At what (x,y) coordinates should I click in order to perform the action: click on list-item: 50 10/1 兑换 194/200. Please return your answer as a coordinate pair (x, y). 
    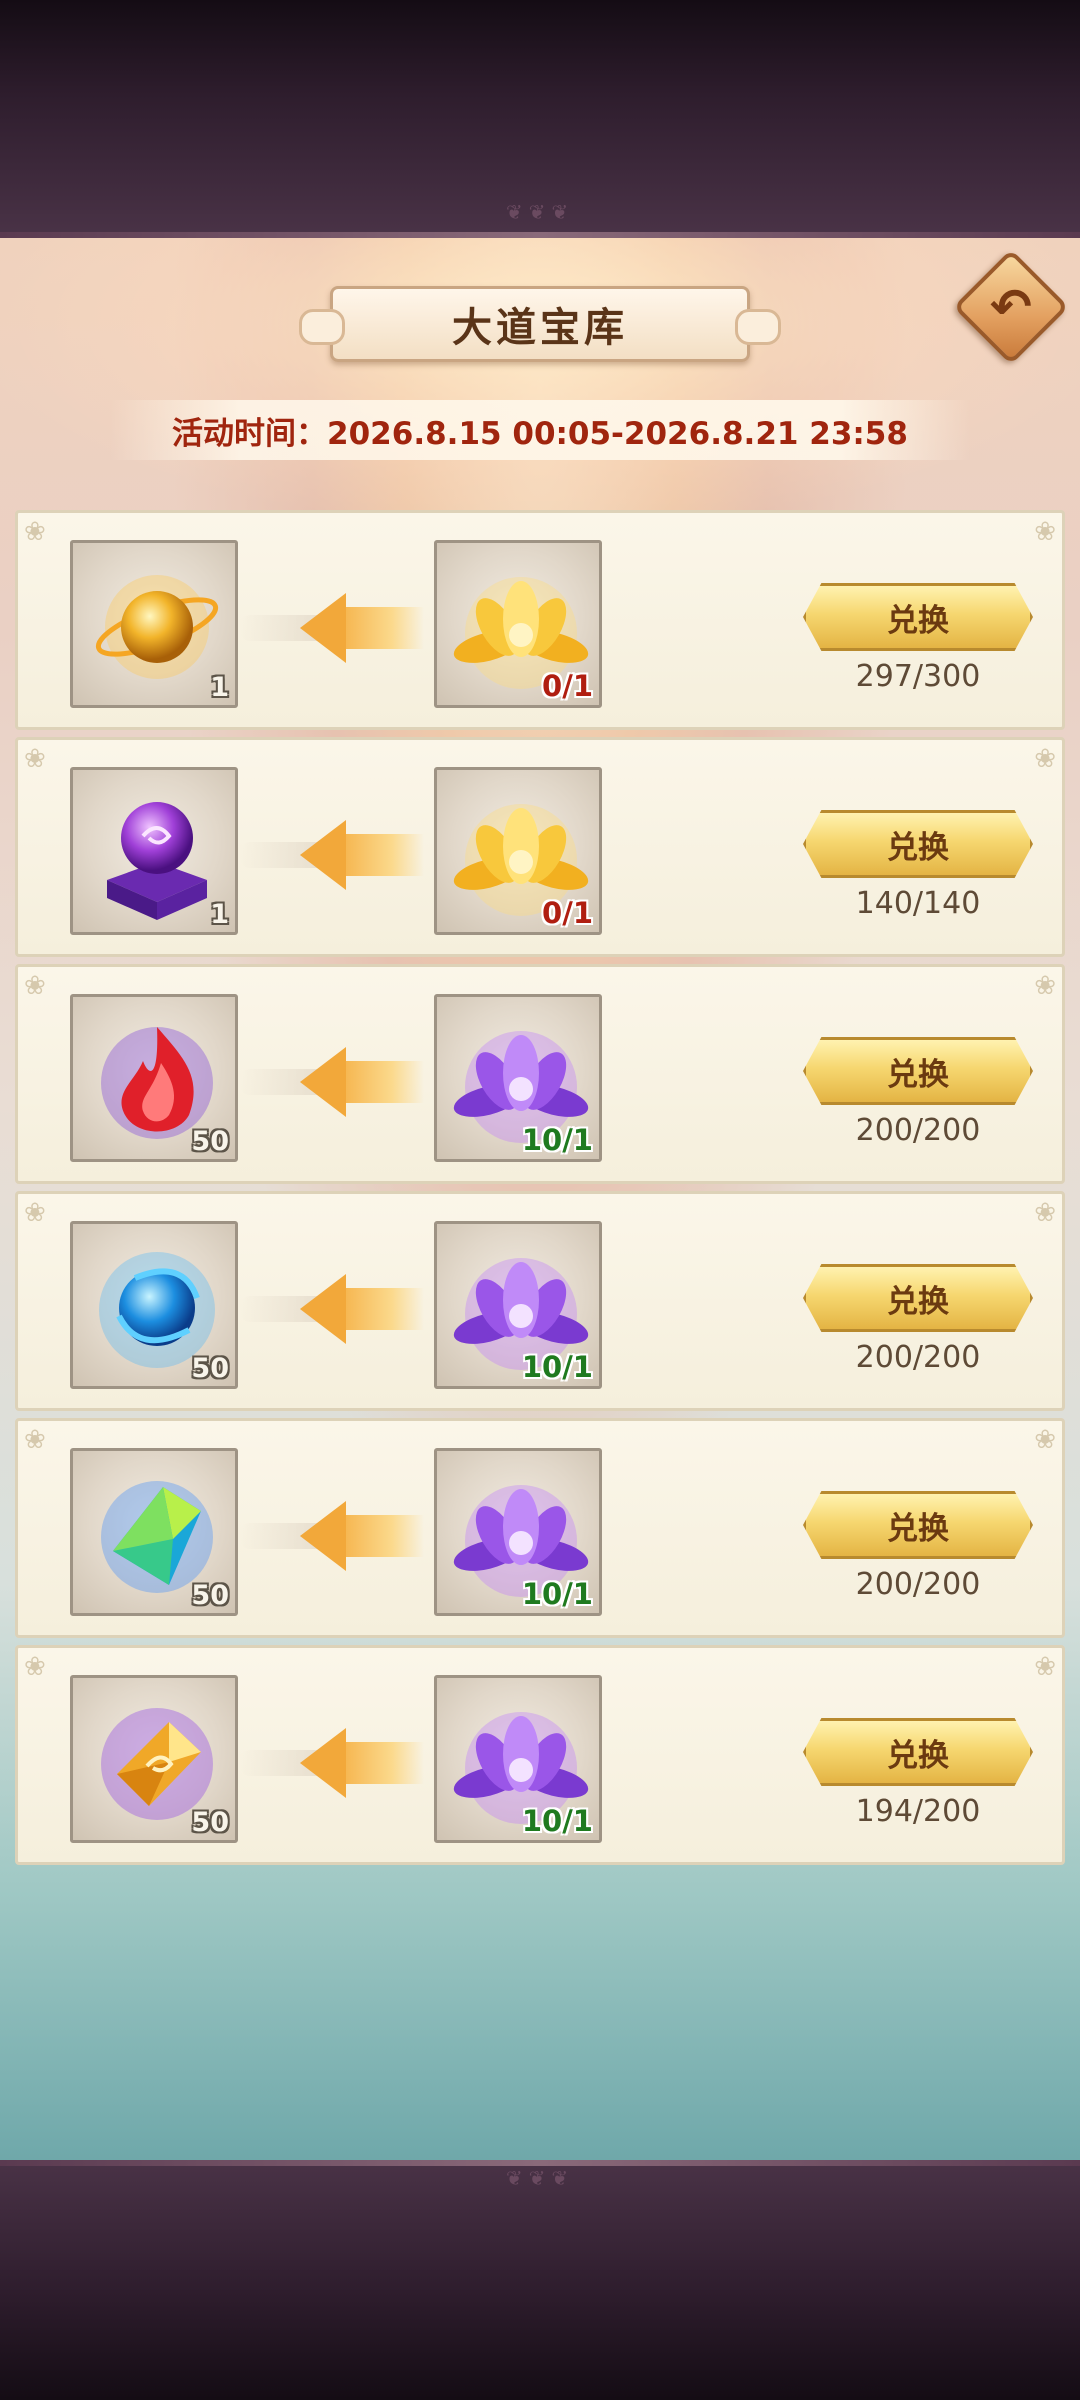
    Looking at the image, I should click on (540, 1755).